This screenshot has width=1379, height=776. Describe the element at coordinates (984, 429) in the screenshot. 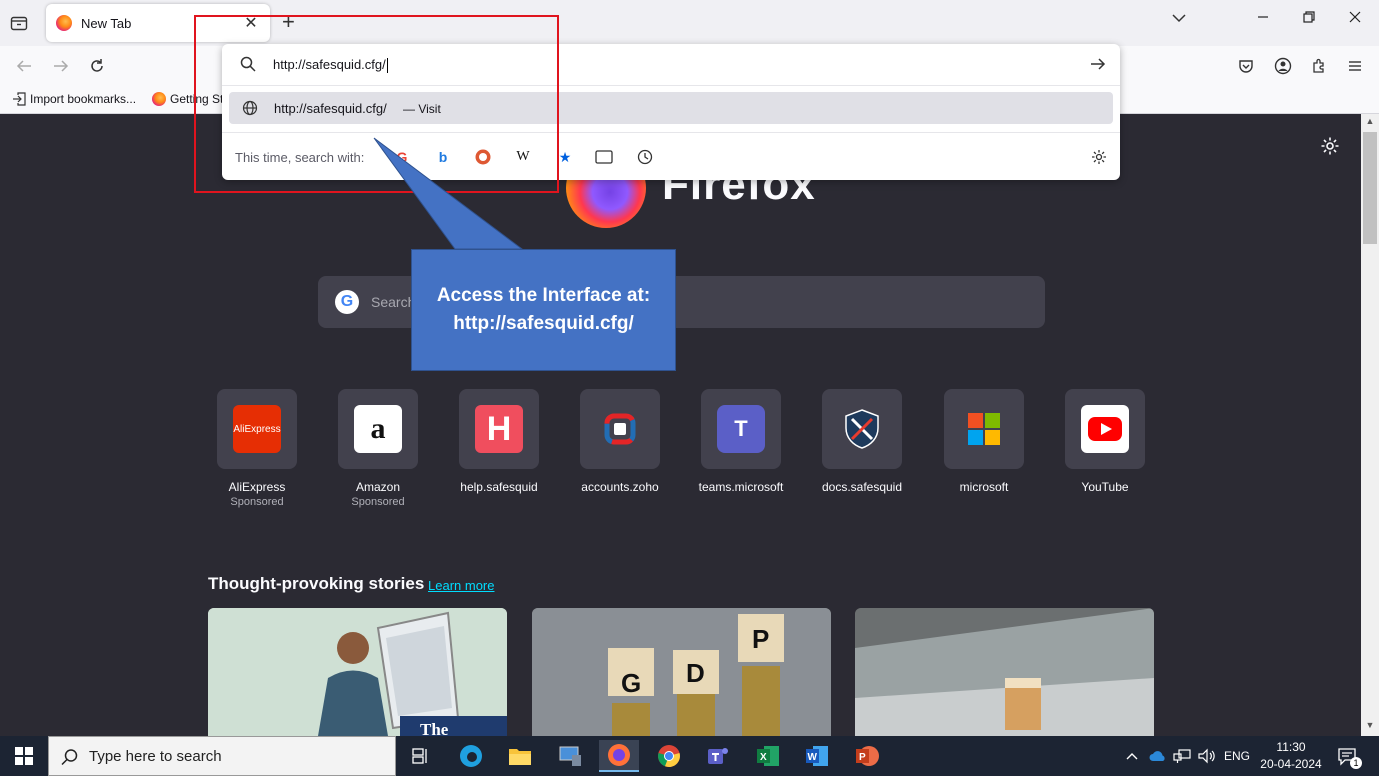

I see `microsoft-icon` at that location.